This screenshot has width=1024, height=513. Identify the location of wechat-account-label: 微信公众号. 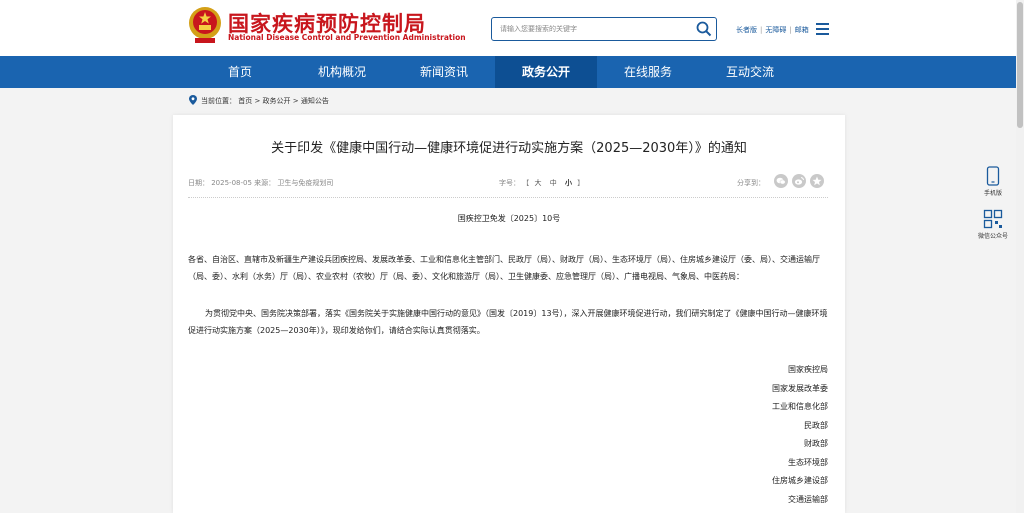
(992, 236).